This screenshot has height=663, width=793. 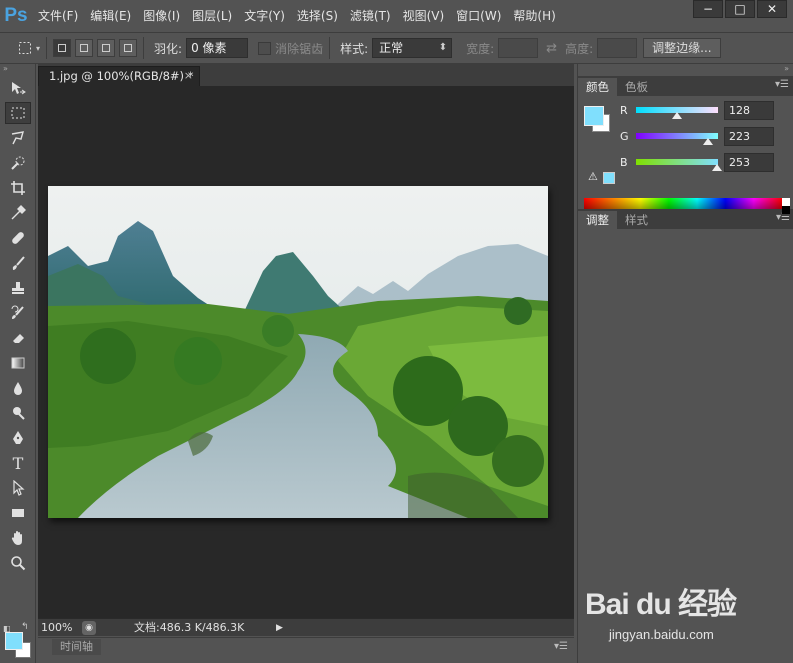 What do you see at coordinates (18, 188) in the screenshot?
I see `crop-tool-icon` at bounding box center [18, 188].